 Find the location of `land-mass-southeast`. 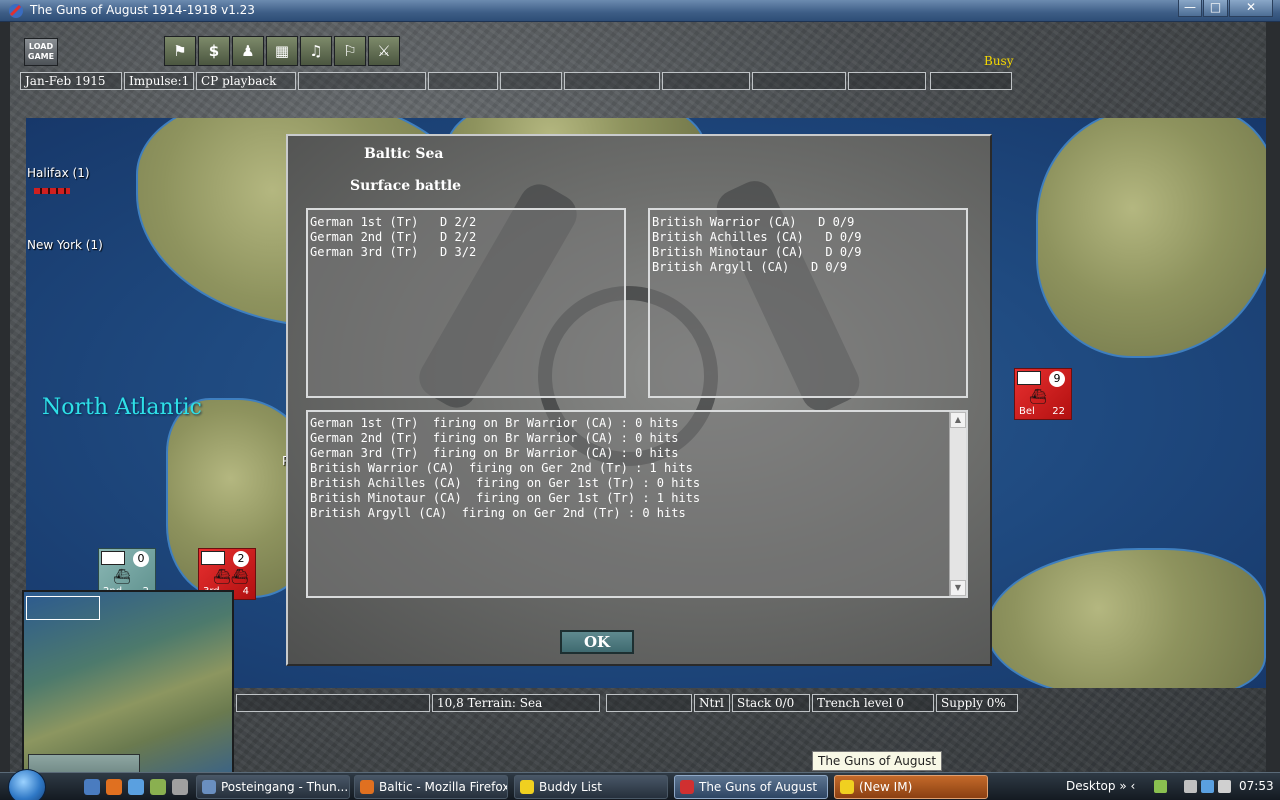

land-mass-southeast is located at coordinates (1126, 618).